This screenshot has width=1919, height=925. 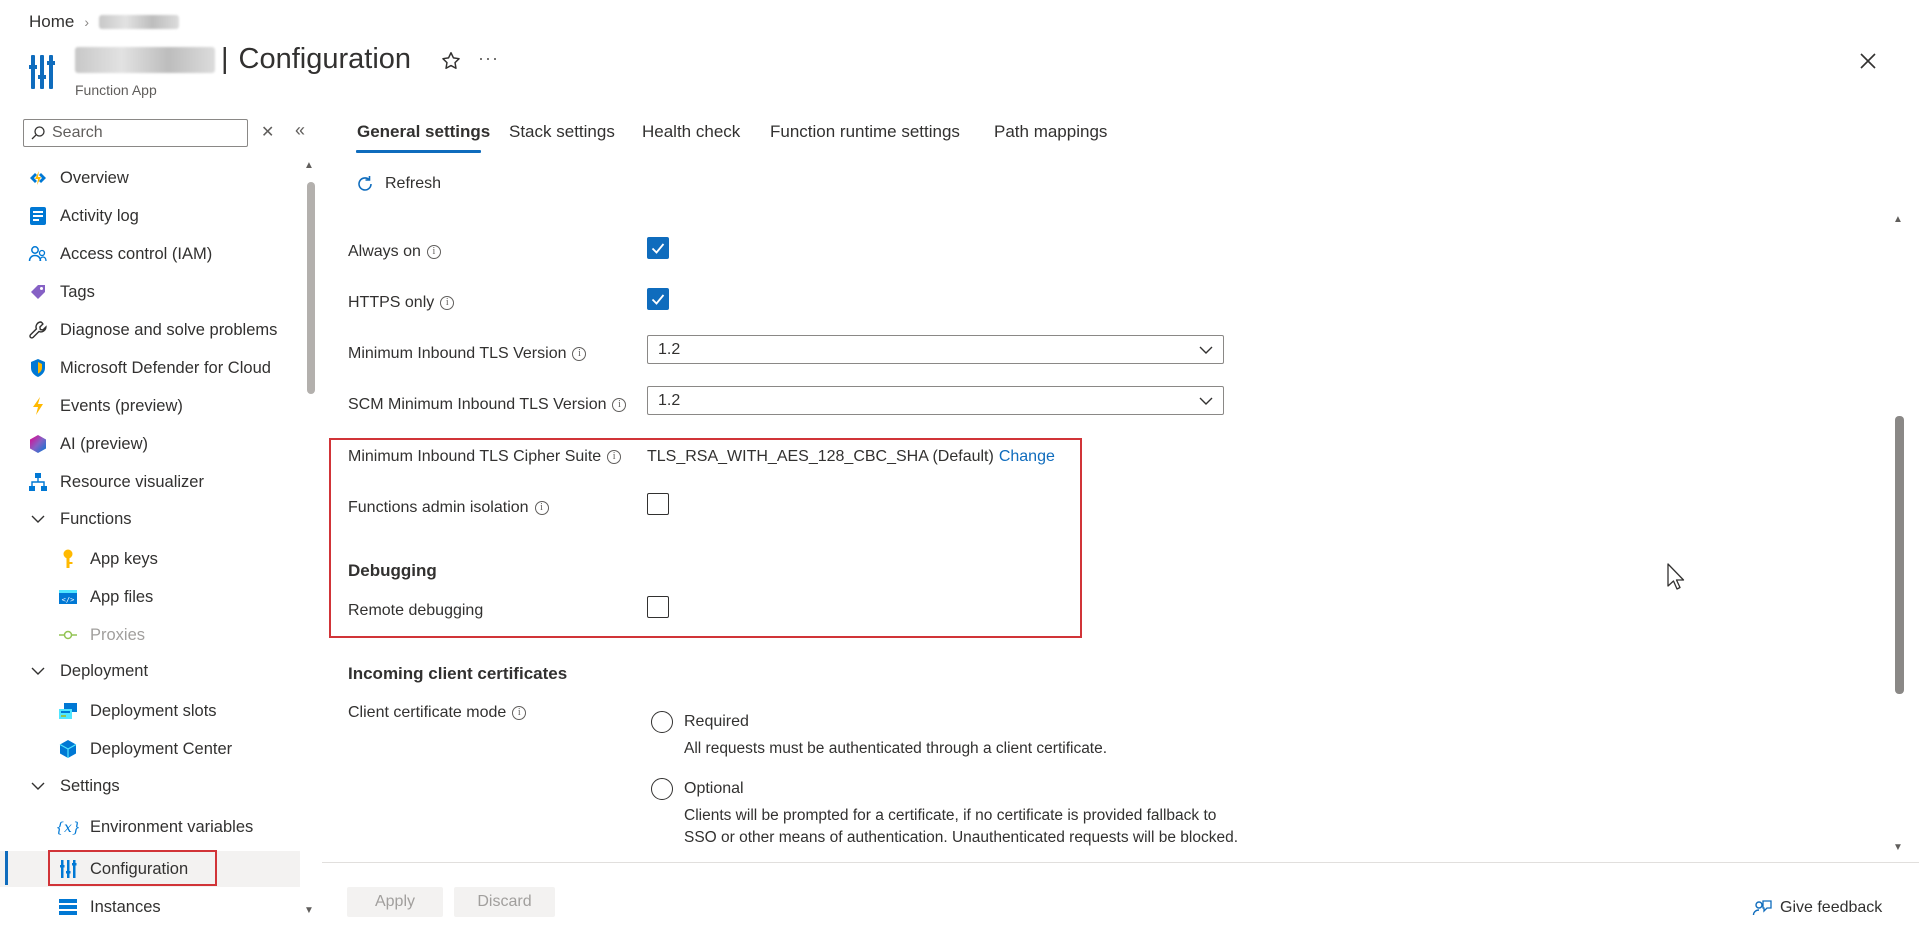 What do you see at coordinates (311, 288) in the screenshot?
I see `sidebar-scrollbar-thumb` at bounding box center [311, 288].